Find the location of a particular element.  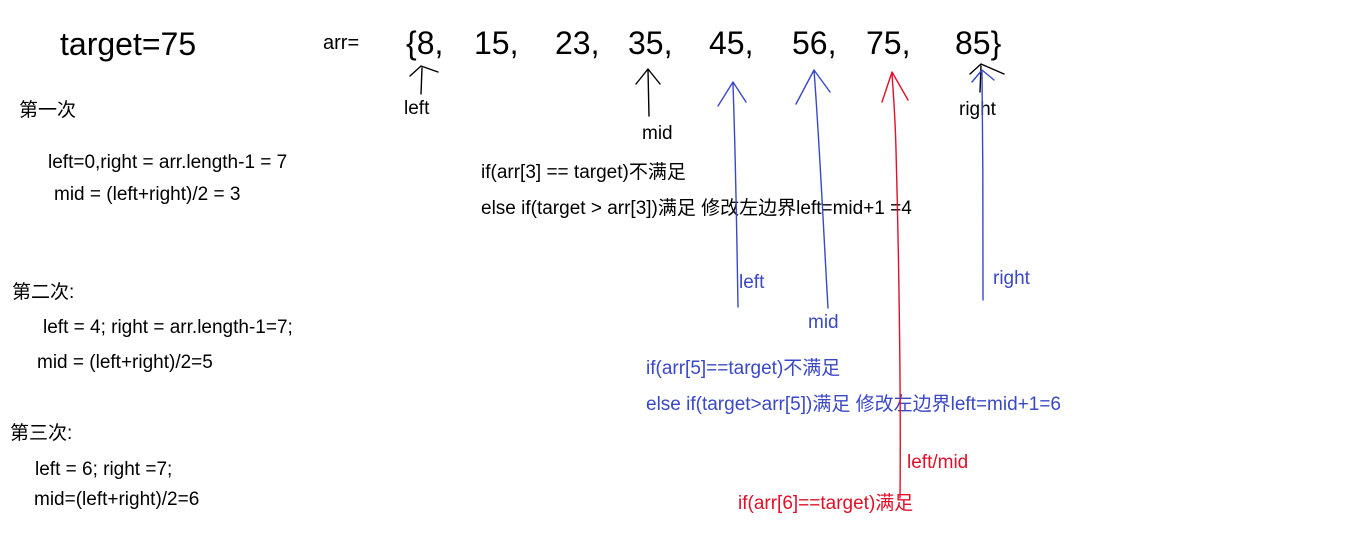

round2-mid-pointer-arrow is located at coordinates (813, 189).